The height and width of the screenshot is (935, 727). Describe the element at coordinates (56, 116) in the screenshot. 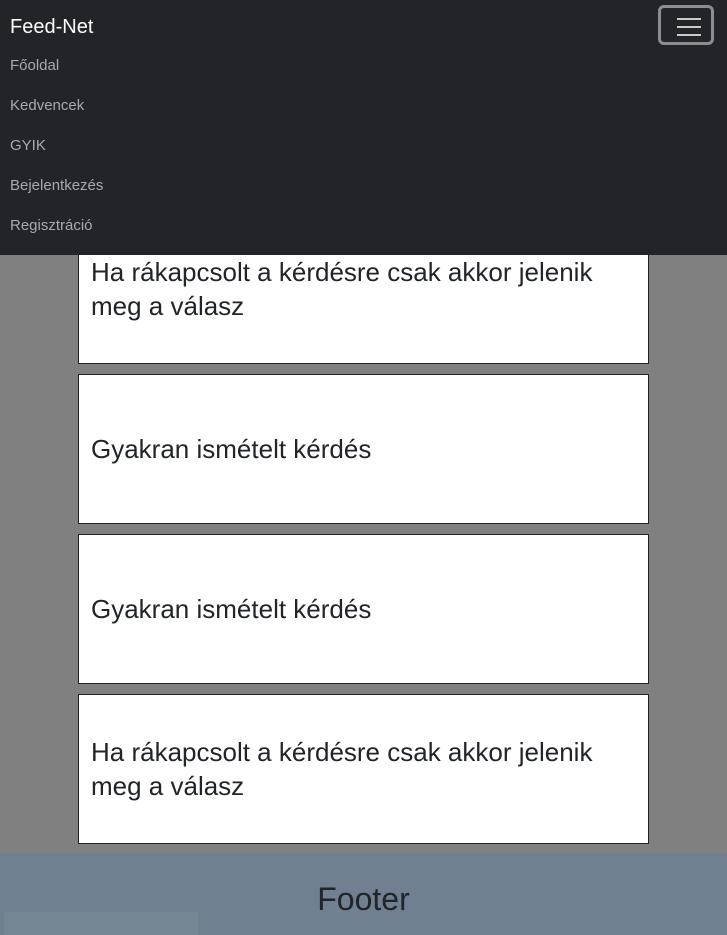

I see `nav-link-kedvencek: Kedvencek` at that location.